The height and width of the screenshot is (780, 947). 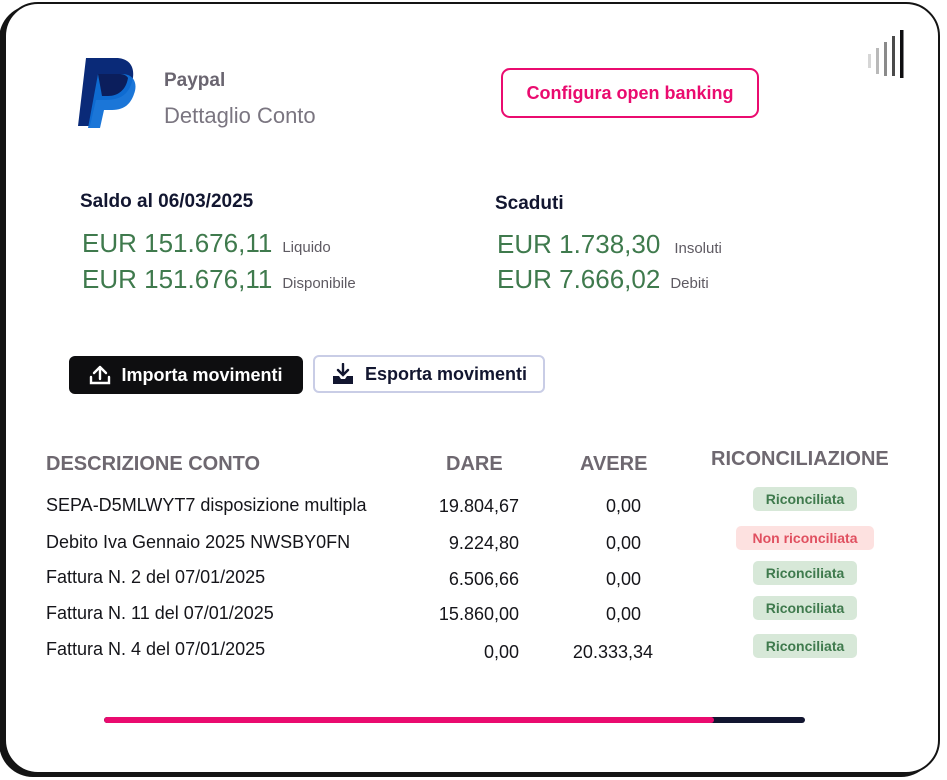 I want to click on account-name: Paypal, so click(x=195, y=80).